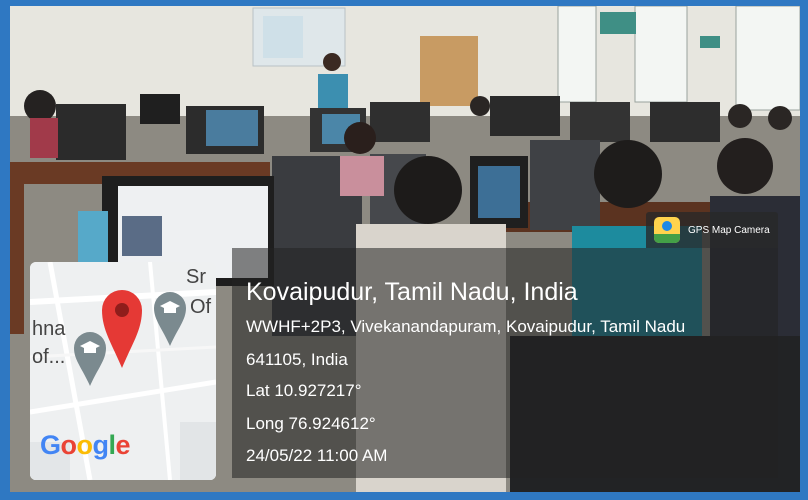  I want to click on gps-map-camera-badge: GPS Map Camera, so click(712, 230).